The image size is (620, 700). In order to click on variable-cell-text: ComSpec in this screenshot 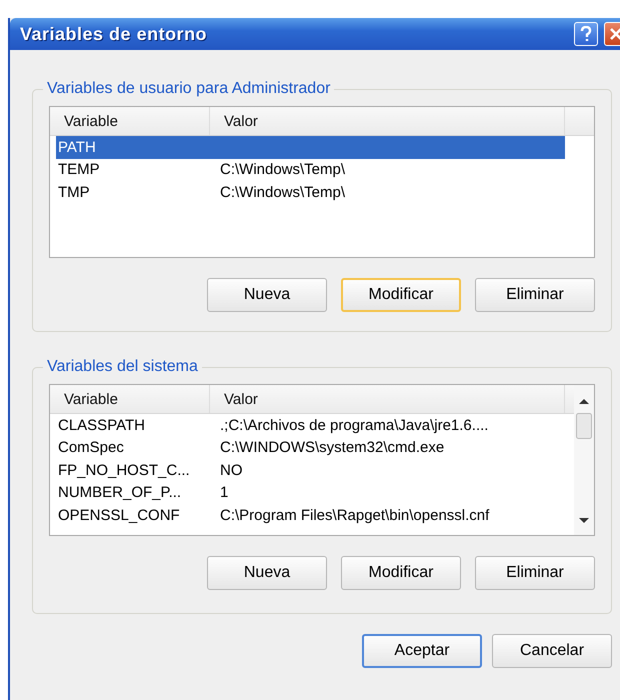, I will do `click(91, 447)`.